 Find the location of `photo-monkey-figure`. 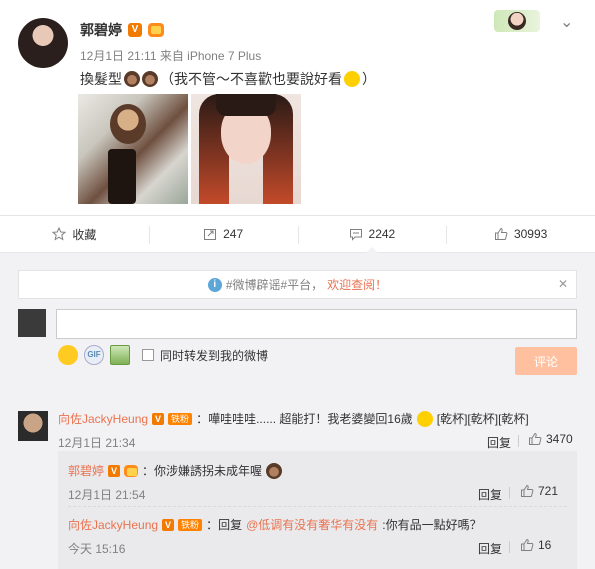

photo-monkey-figure is located at coordinates (128, 124).